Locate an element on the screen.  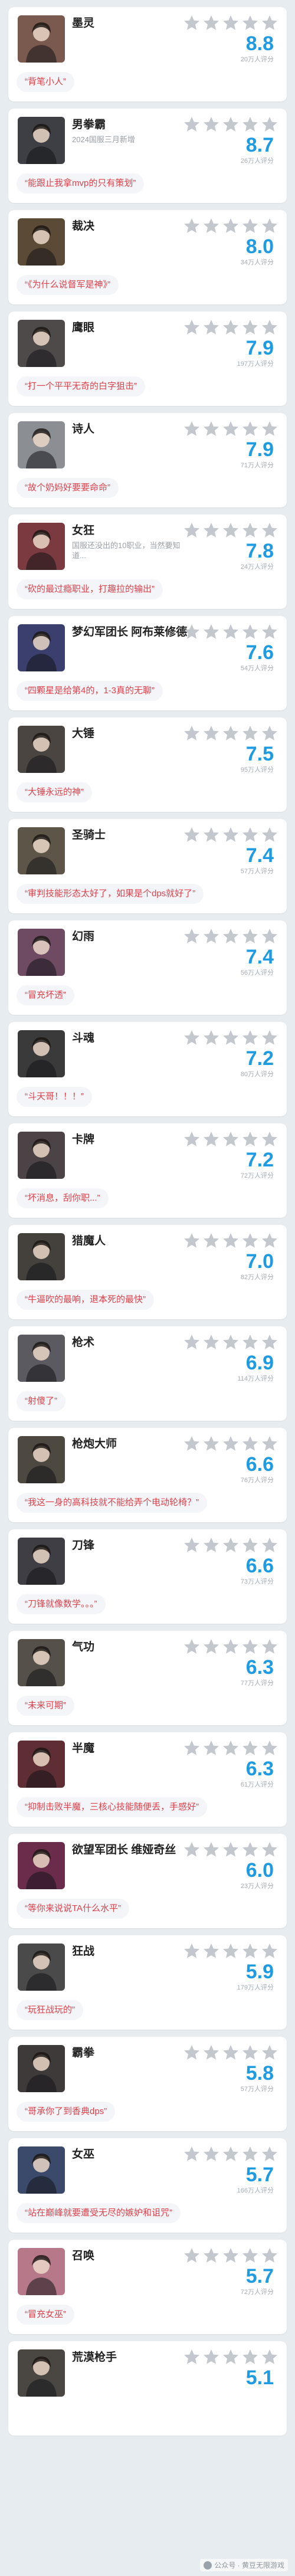
class-rating-card: 霸拳 5.8 57万人评分 “哥承你了到香典dps” is located at coordinates (147, 2084).